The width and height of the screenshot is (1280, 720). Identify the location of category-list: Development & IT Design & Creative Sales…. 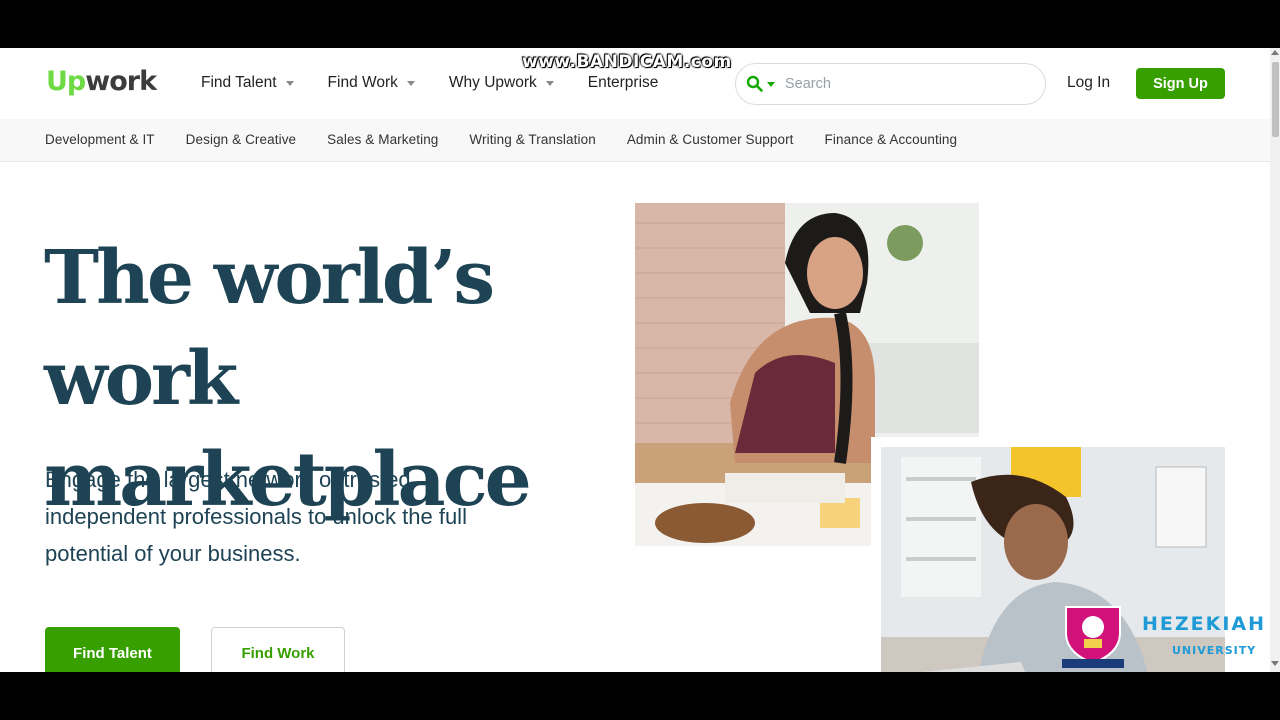
(516, 139).